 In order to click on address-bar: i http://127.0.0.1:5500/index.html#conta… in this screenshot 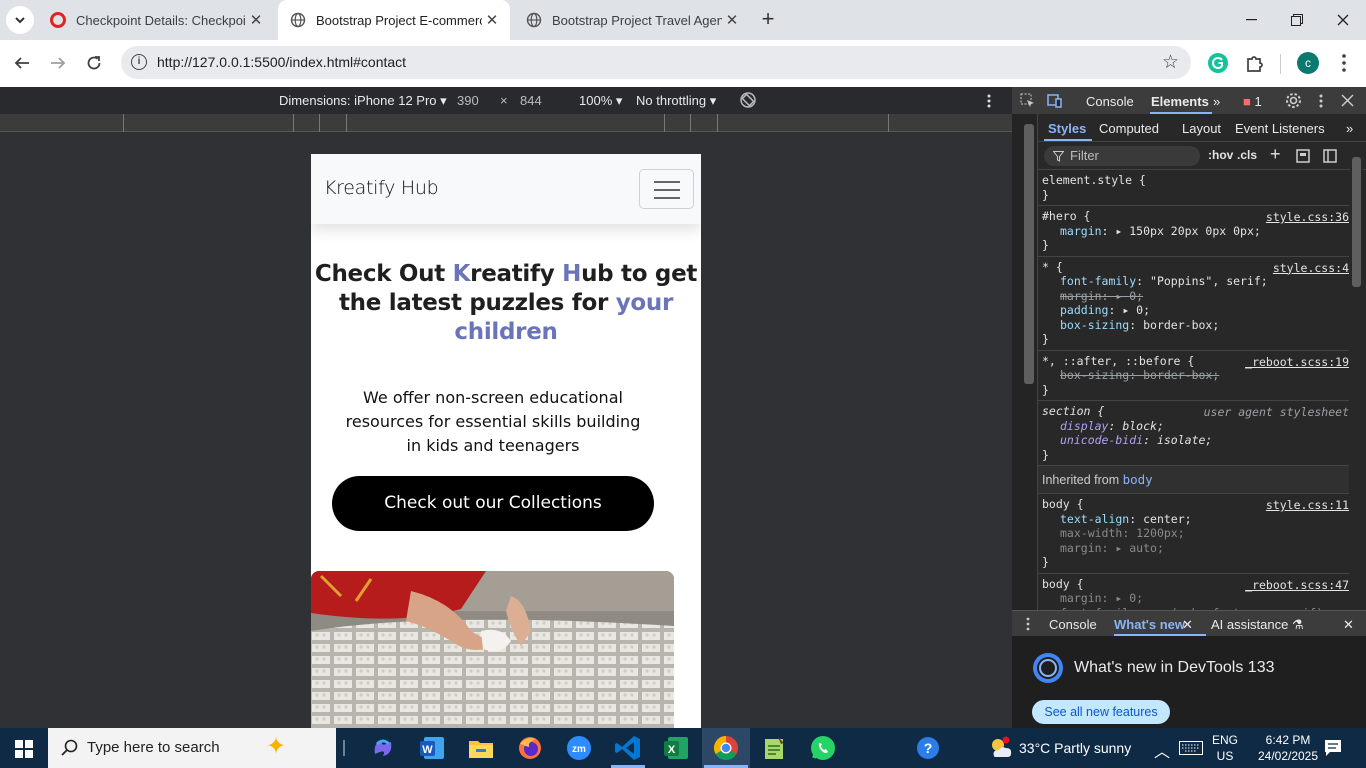, I will do `click(656, 62)`.